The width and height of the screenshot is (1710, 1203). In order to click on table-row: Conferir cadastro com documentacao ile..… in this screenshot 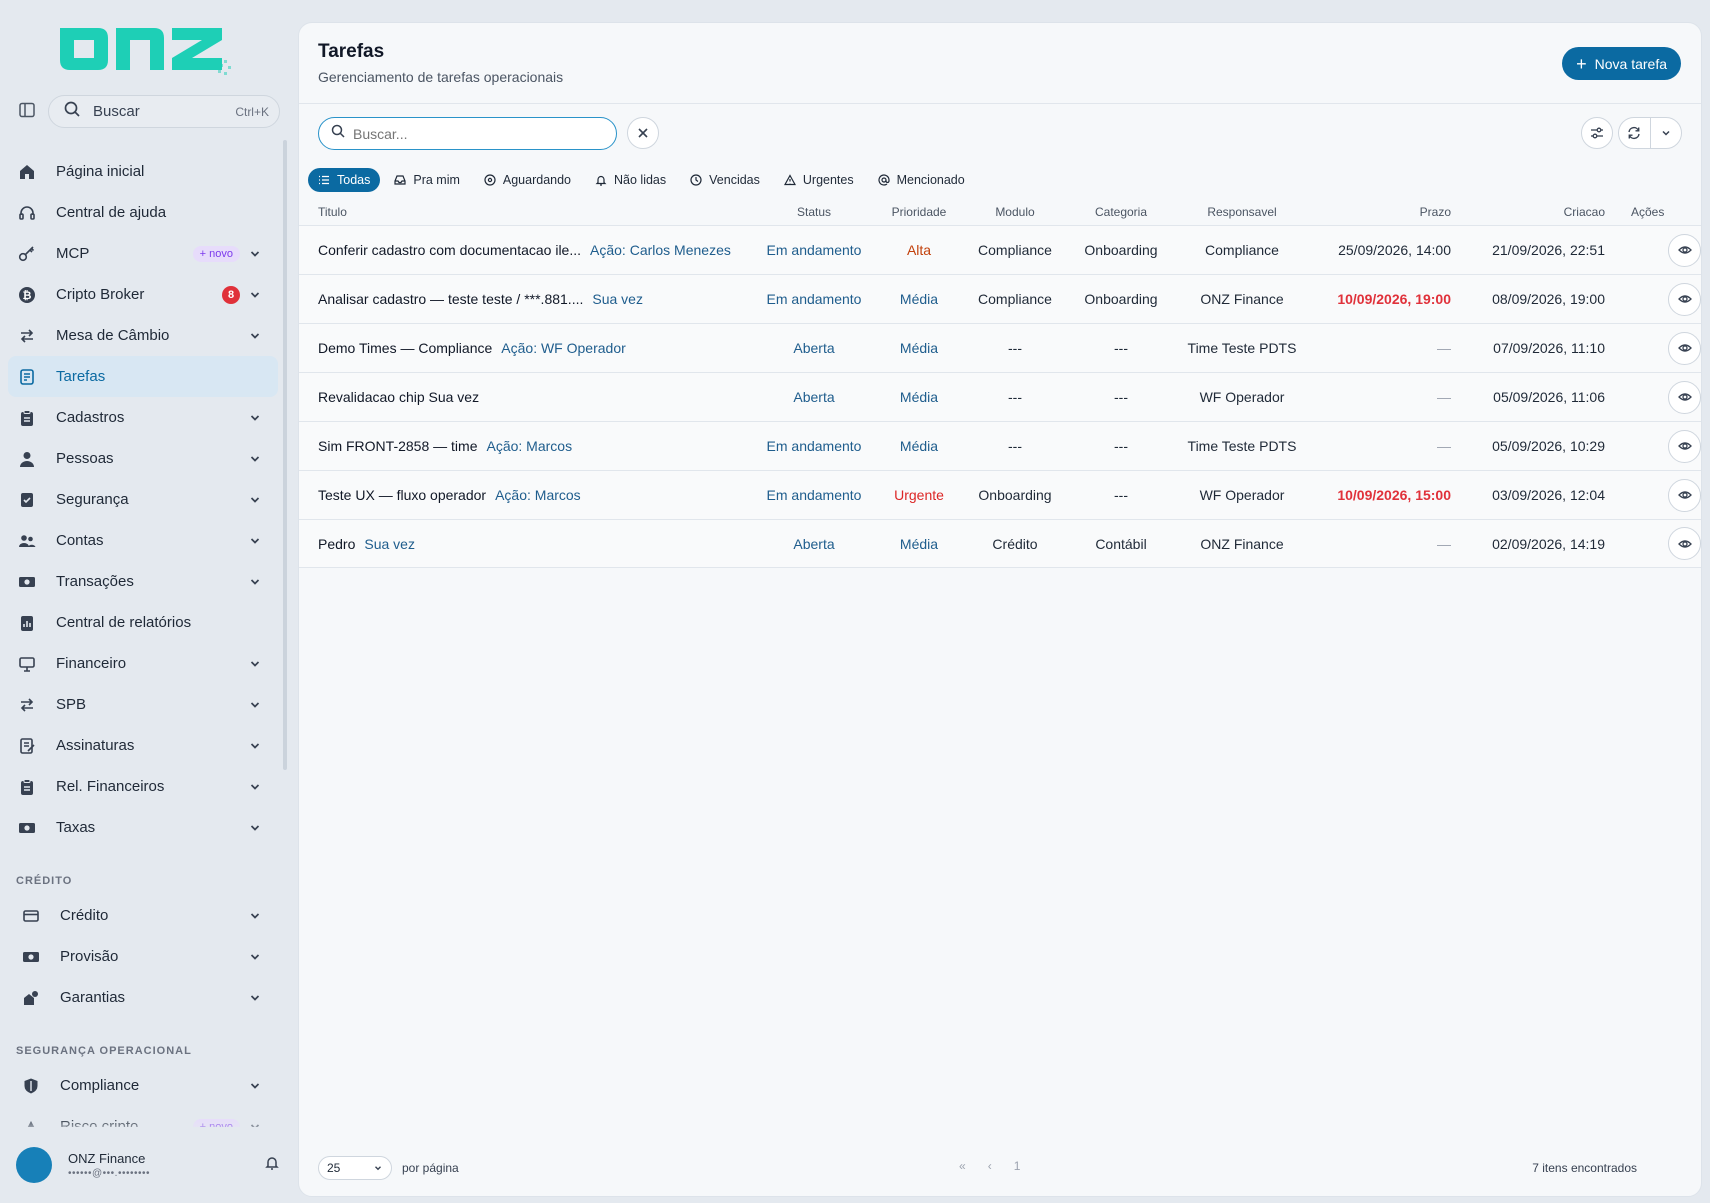, I will do `click(1000, 249)`.